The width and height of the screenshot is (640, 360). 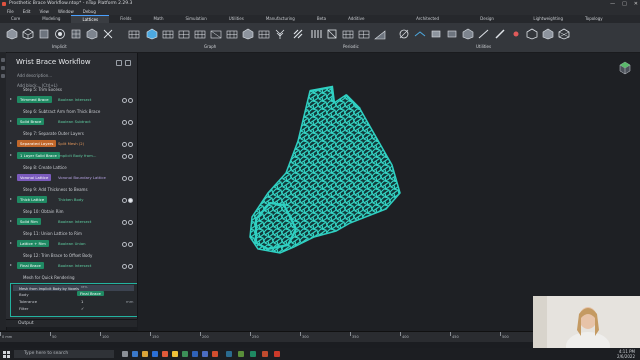 I want to click on output-panel: Output, so click(x=71, y=323).